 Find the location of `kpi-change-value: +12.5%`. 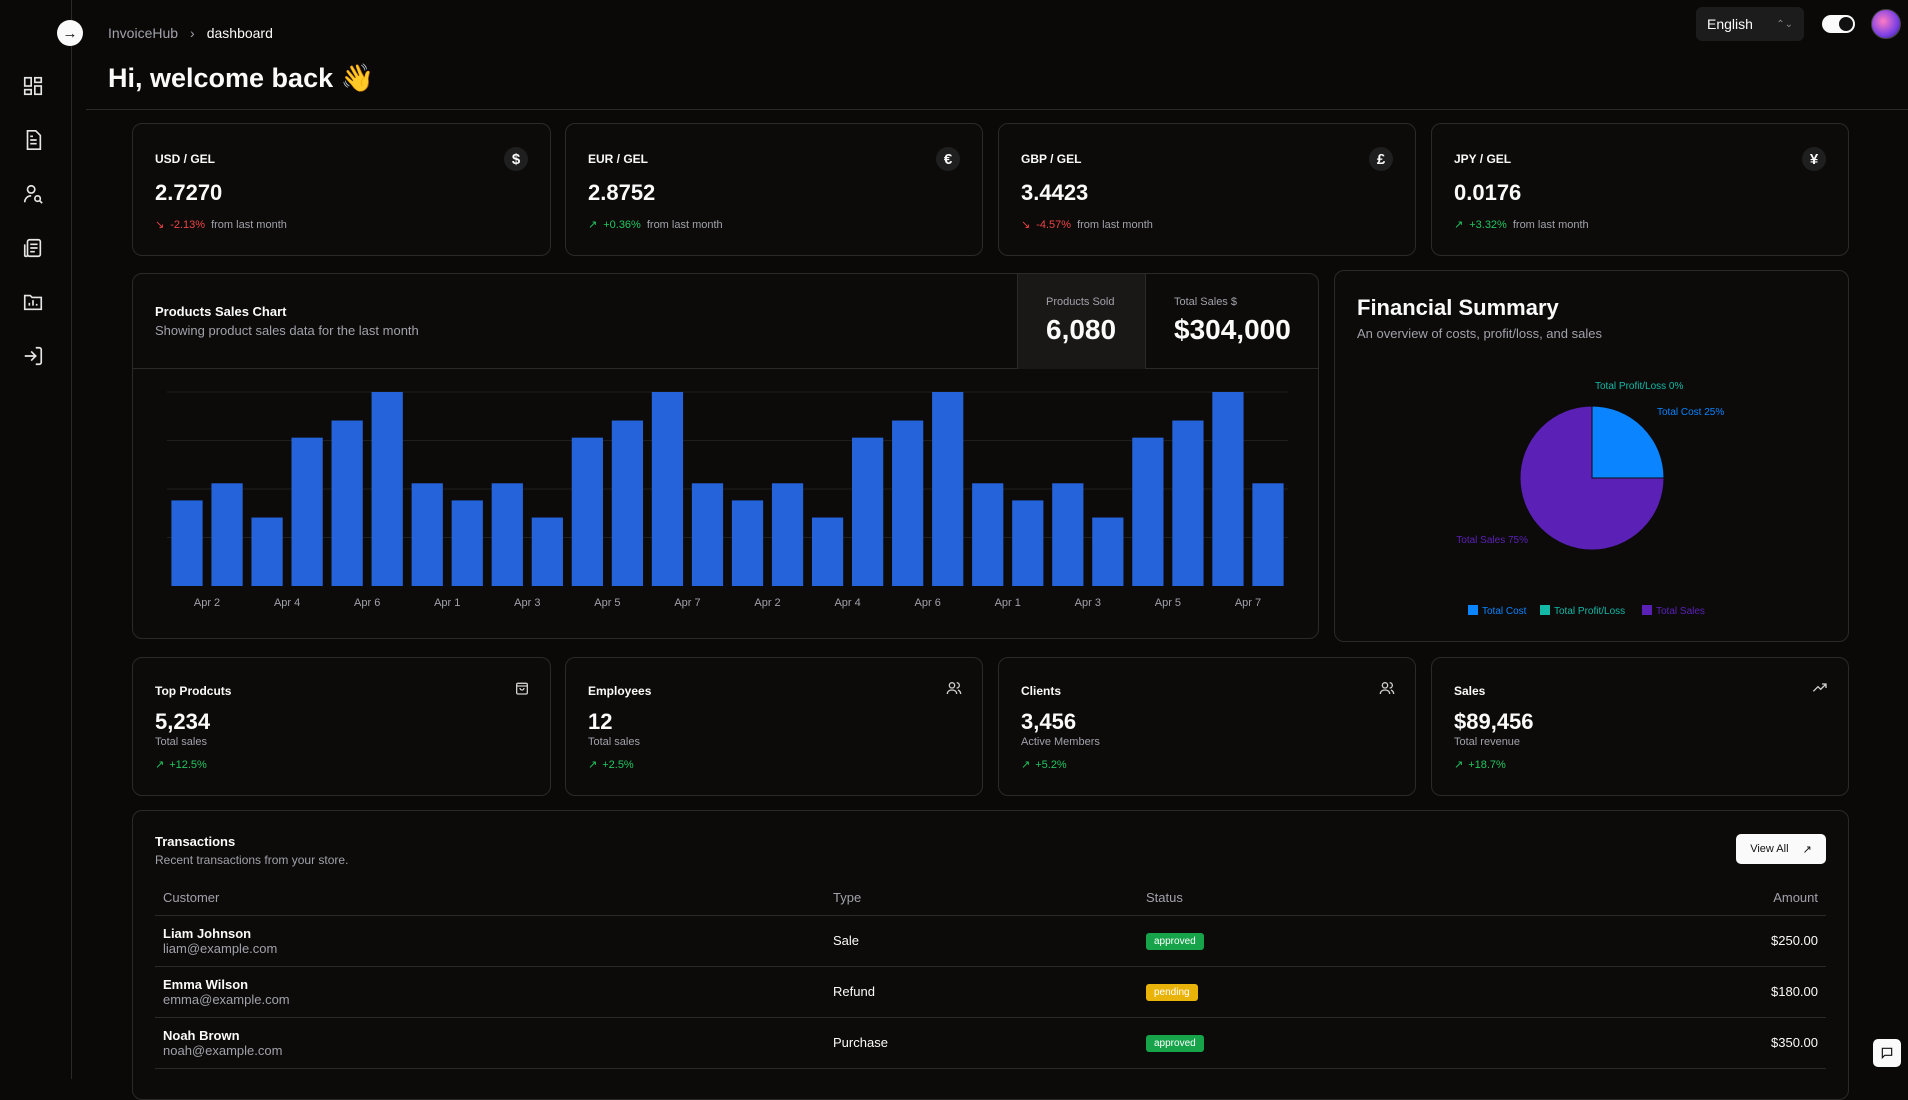

kpi-change-value: +12.5% is located at coordinates (188, 765).